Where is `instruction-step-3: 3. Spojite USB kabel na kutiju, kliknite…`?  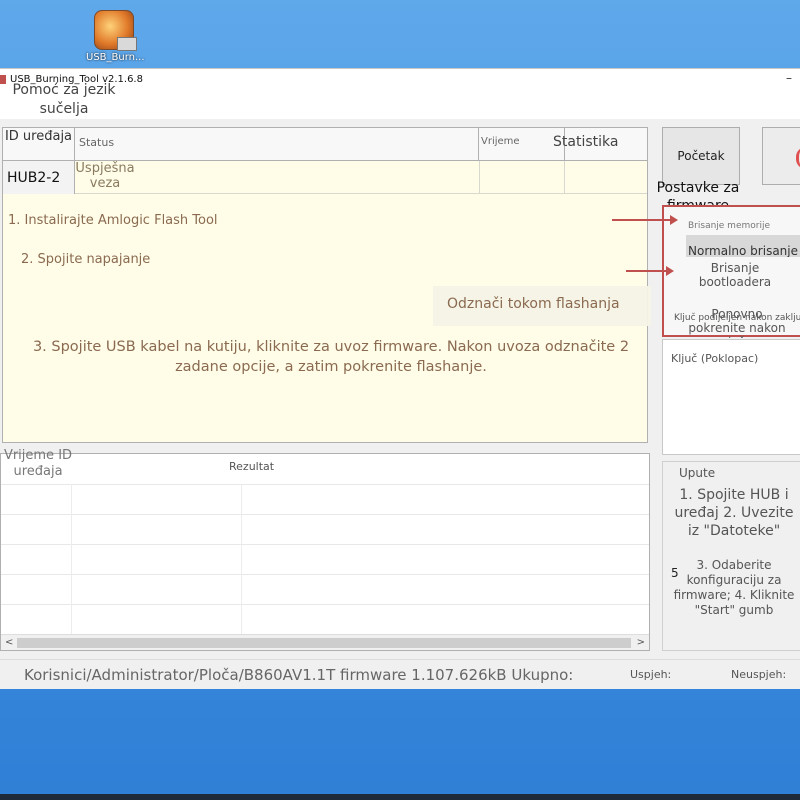
instruction-step-3: 3. Spojite USB kabel na kutiju, kliknite… is located at coordinates (331, 357).